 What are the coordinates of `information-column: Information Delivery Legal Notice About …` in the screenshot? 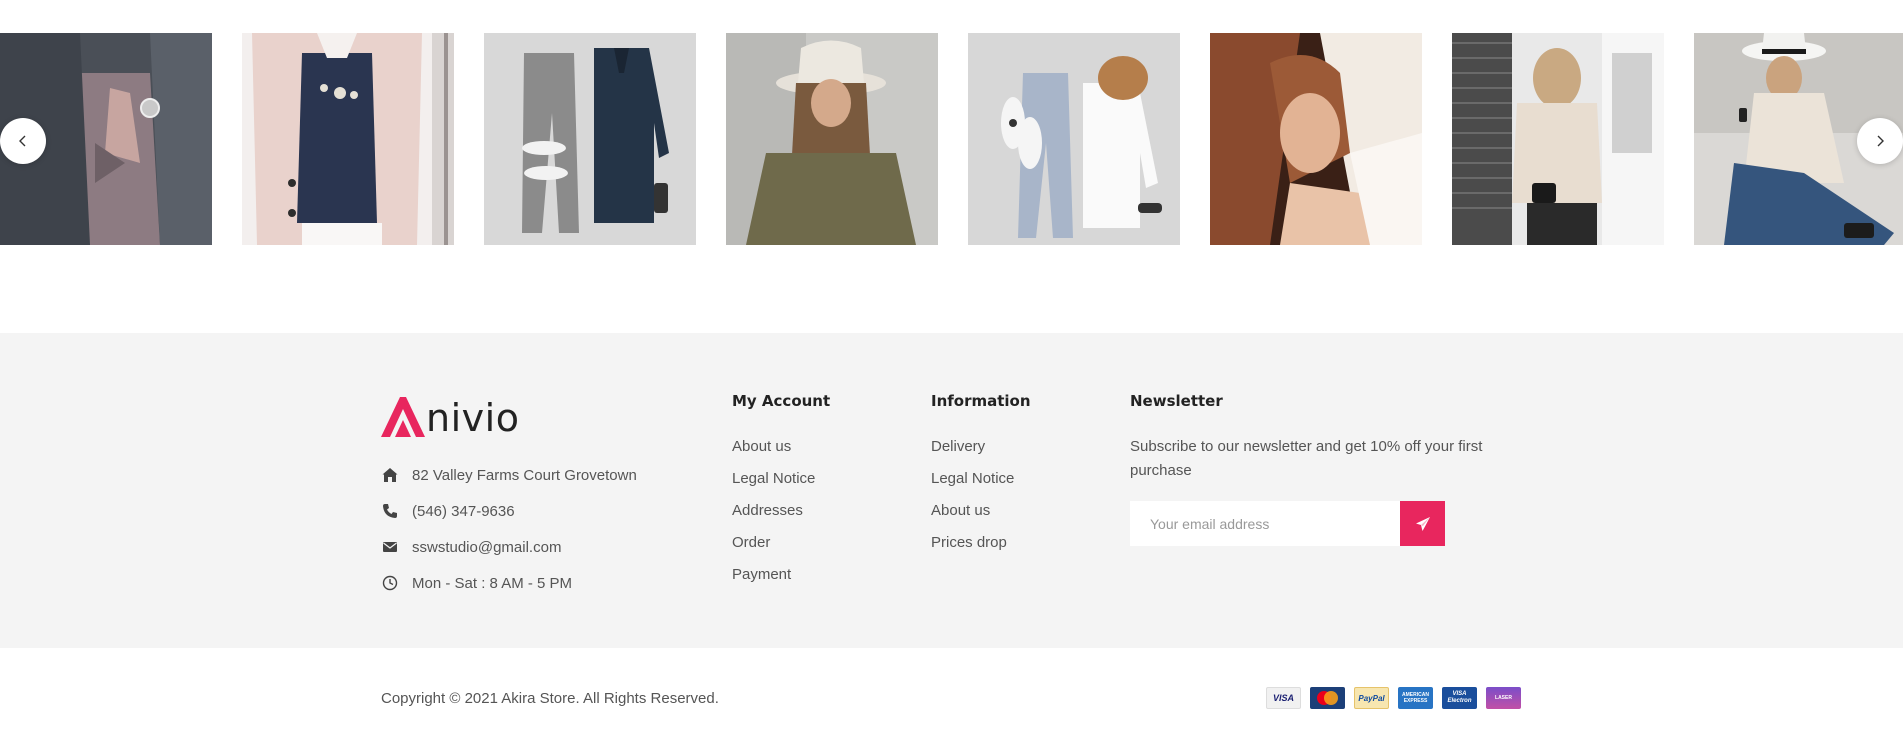 It's located at (981, 479).